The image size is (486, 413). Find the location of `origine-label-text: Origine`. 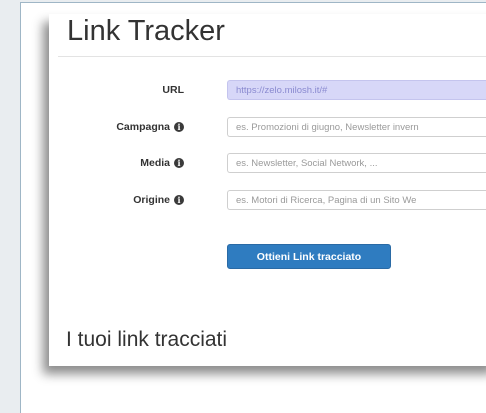

origine-label-text: Origine is located at coordinates (151, 200).